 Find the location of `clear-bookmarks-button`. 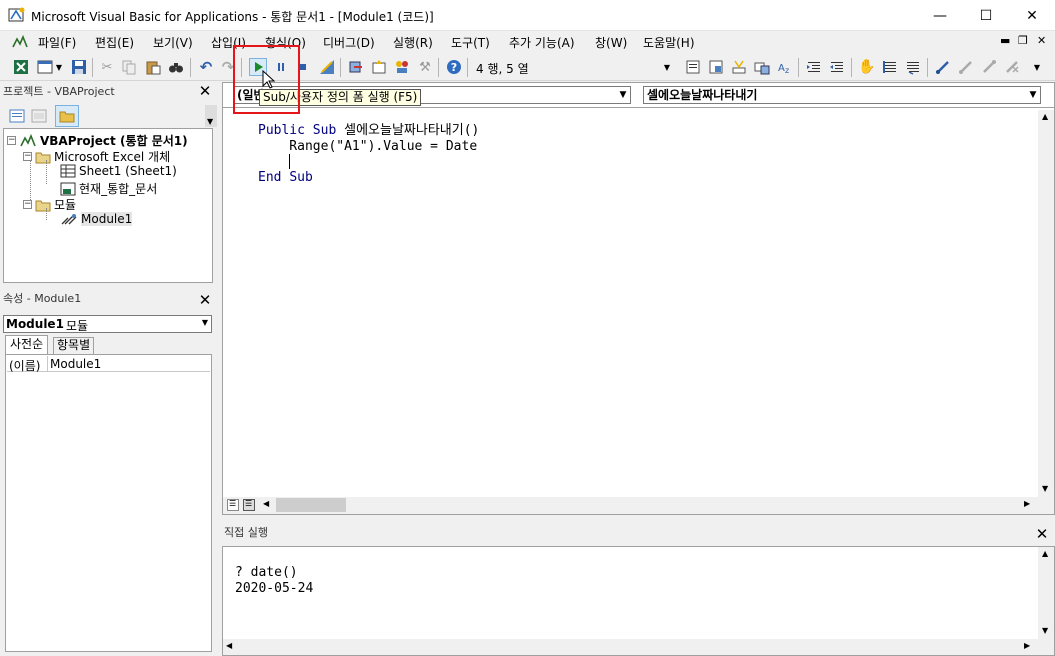

clear-bookmarks-button is located at coordinates (1012, 67).